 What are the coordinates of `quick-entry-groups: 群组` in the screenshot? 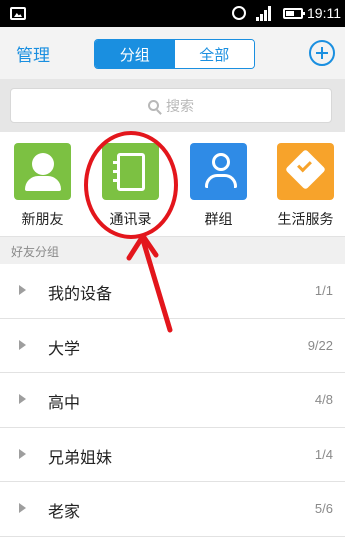 It's located at (221, 186).